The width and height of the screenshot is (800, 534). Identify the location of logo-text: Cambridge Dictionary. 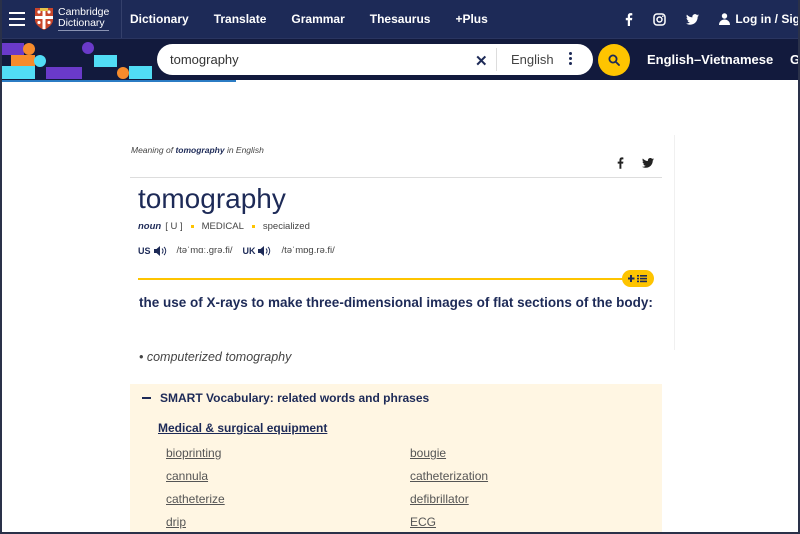
(84, 19).